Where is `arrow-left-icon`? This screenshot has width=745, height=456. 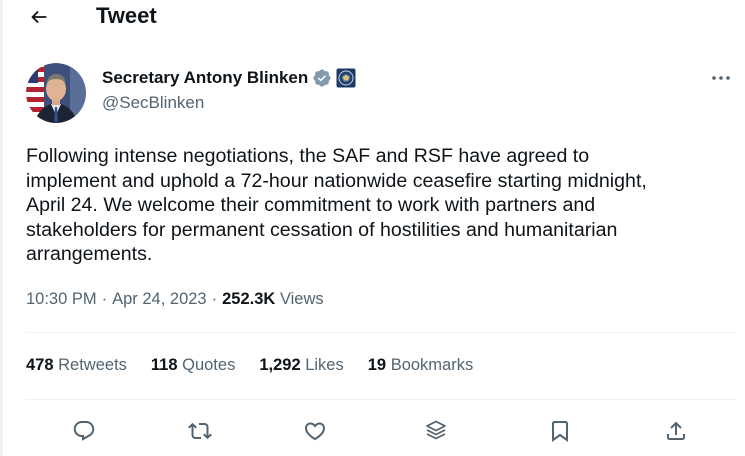 arrow-left-icon is located at coordinates (39, 17).